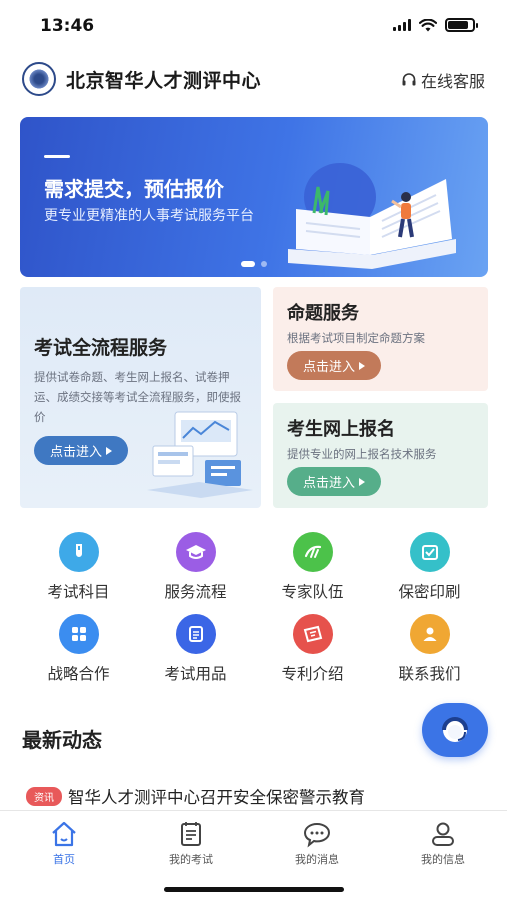  What do you see at coordinates (312, 634) in the screenshot?
I see `ticket-icon` at bounding box center [312, 634].